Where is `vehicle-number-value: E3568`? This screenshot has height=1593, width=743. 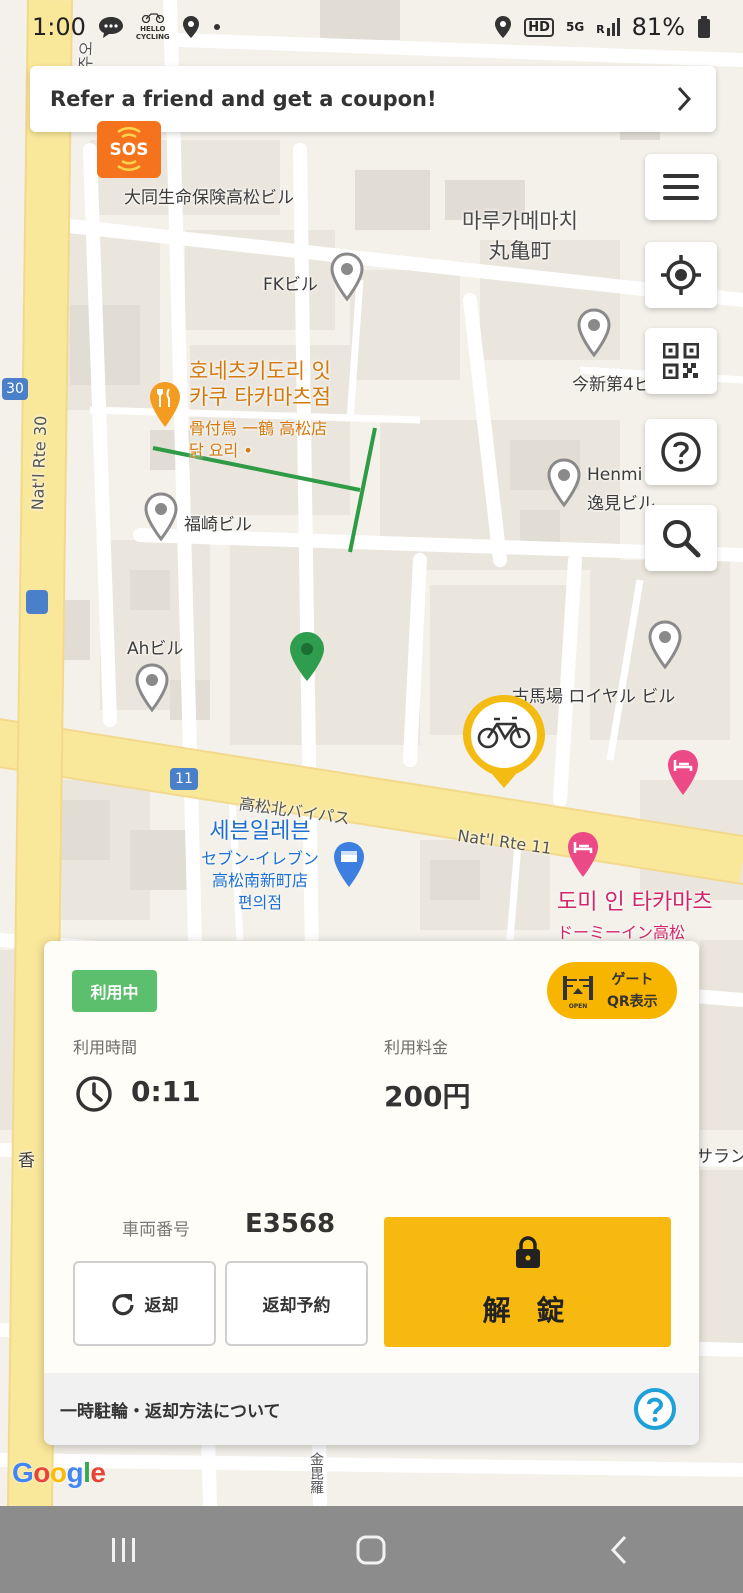 vehicle-number-value: E3568 is located at coordinates (290, 1224).